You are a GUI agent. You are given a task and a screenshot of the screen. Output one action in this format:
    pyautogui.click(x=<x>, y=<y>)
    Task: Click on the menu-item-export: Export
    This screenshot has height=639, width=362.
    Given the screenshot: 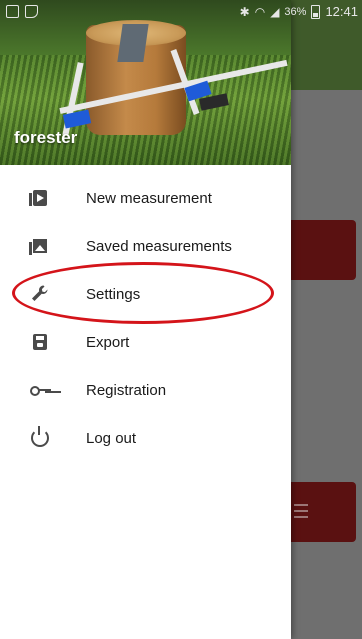 What is the action you would take?
    pyautogui.click(x=145, y=342)
    